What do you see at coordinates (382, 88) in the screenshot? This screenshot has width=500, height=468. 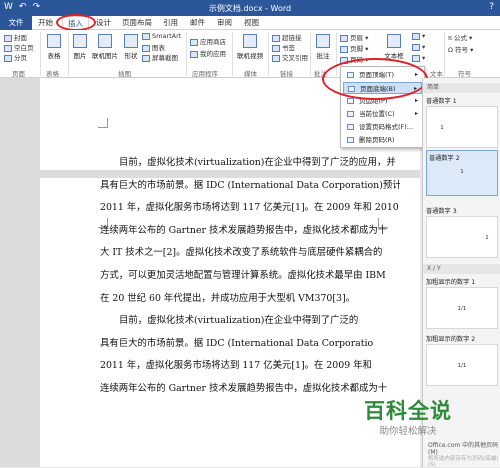 I see `menu-item-bottom-of-page: 页面底端(B) ▸` at bounding box center [382, 88].